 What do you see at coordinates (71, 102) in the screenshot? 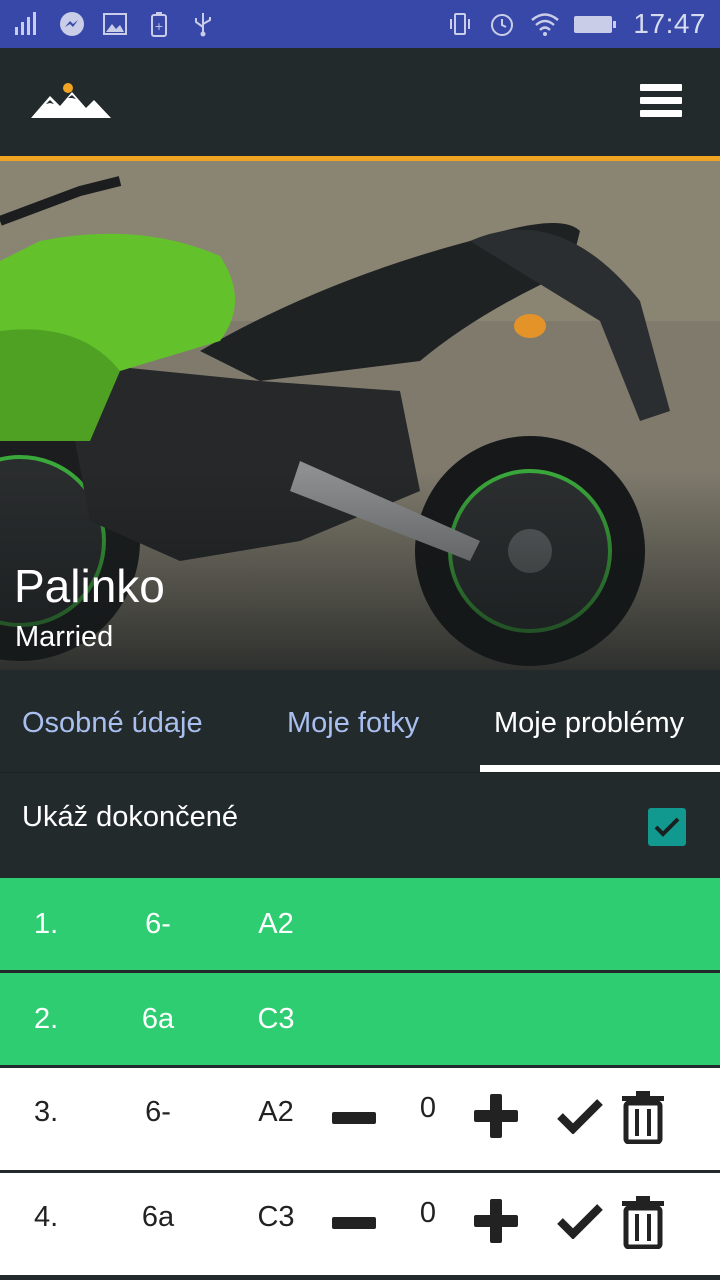
I see `mountain-logo-icon` at bounding box center [71, 102].